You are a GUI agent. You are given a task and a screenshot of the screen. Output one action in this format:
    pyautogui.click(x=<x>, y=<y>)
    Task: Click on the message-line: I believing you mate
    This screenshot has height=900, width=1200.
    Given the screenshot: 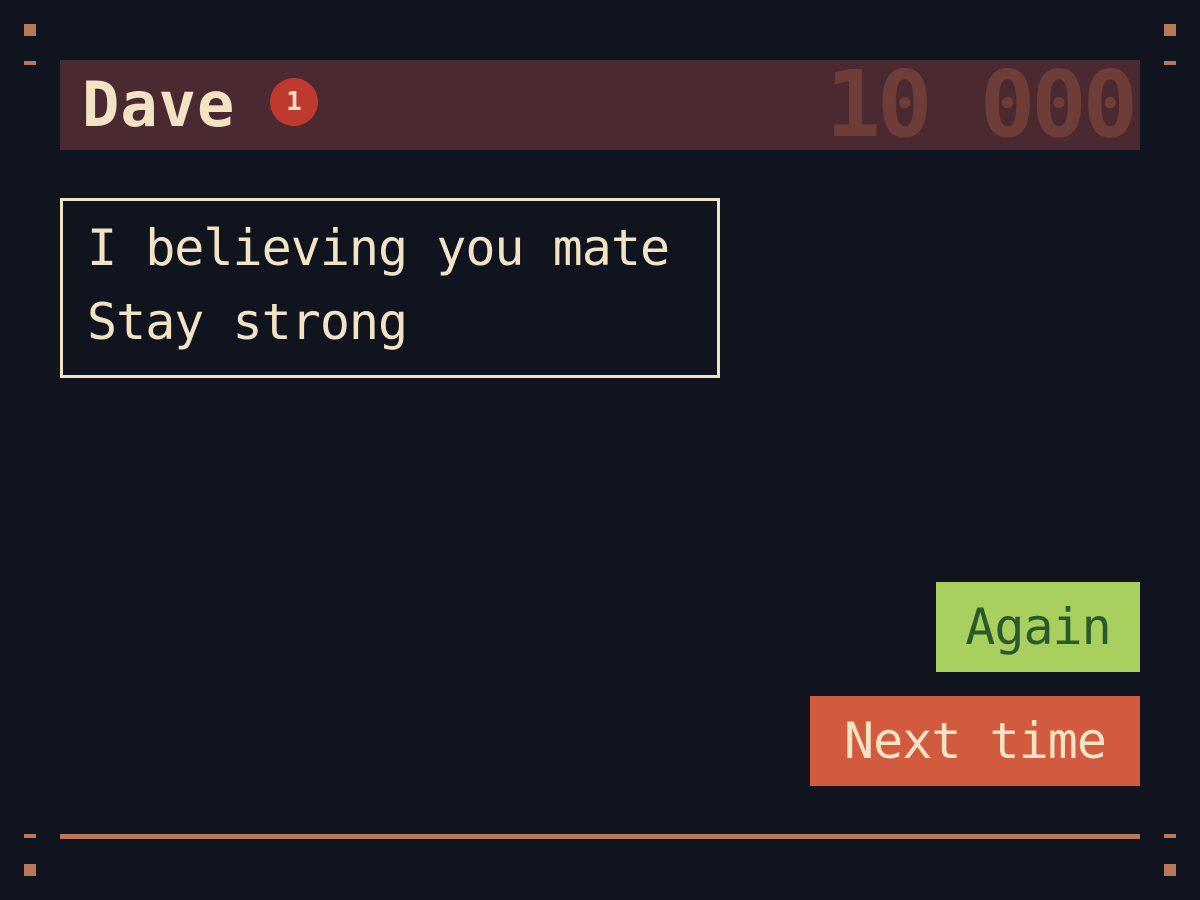 What is the action you would take?
    pyautogui.click(x=378, y=248)
    